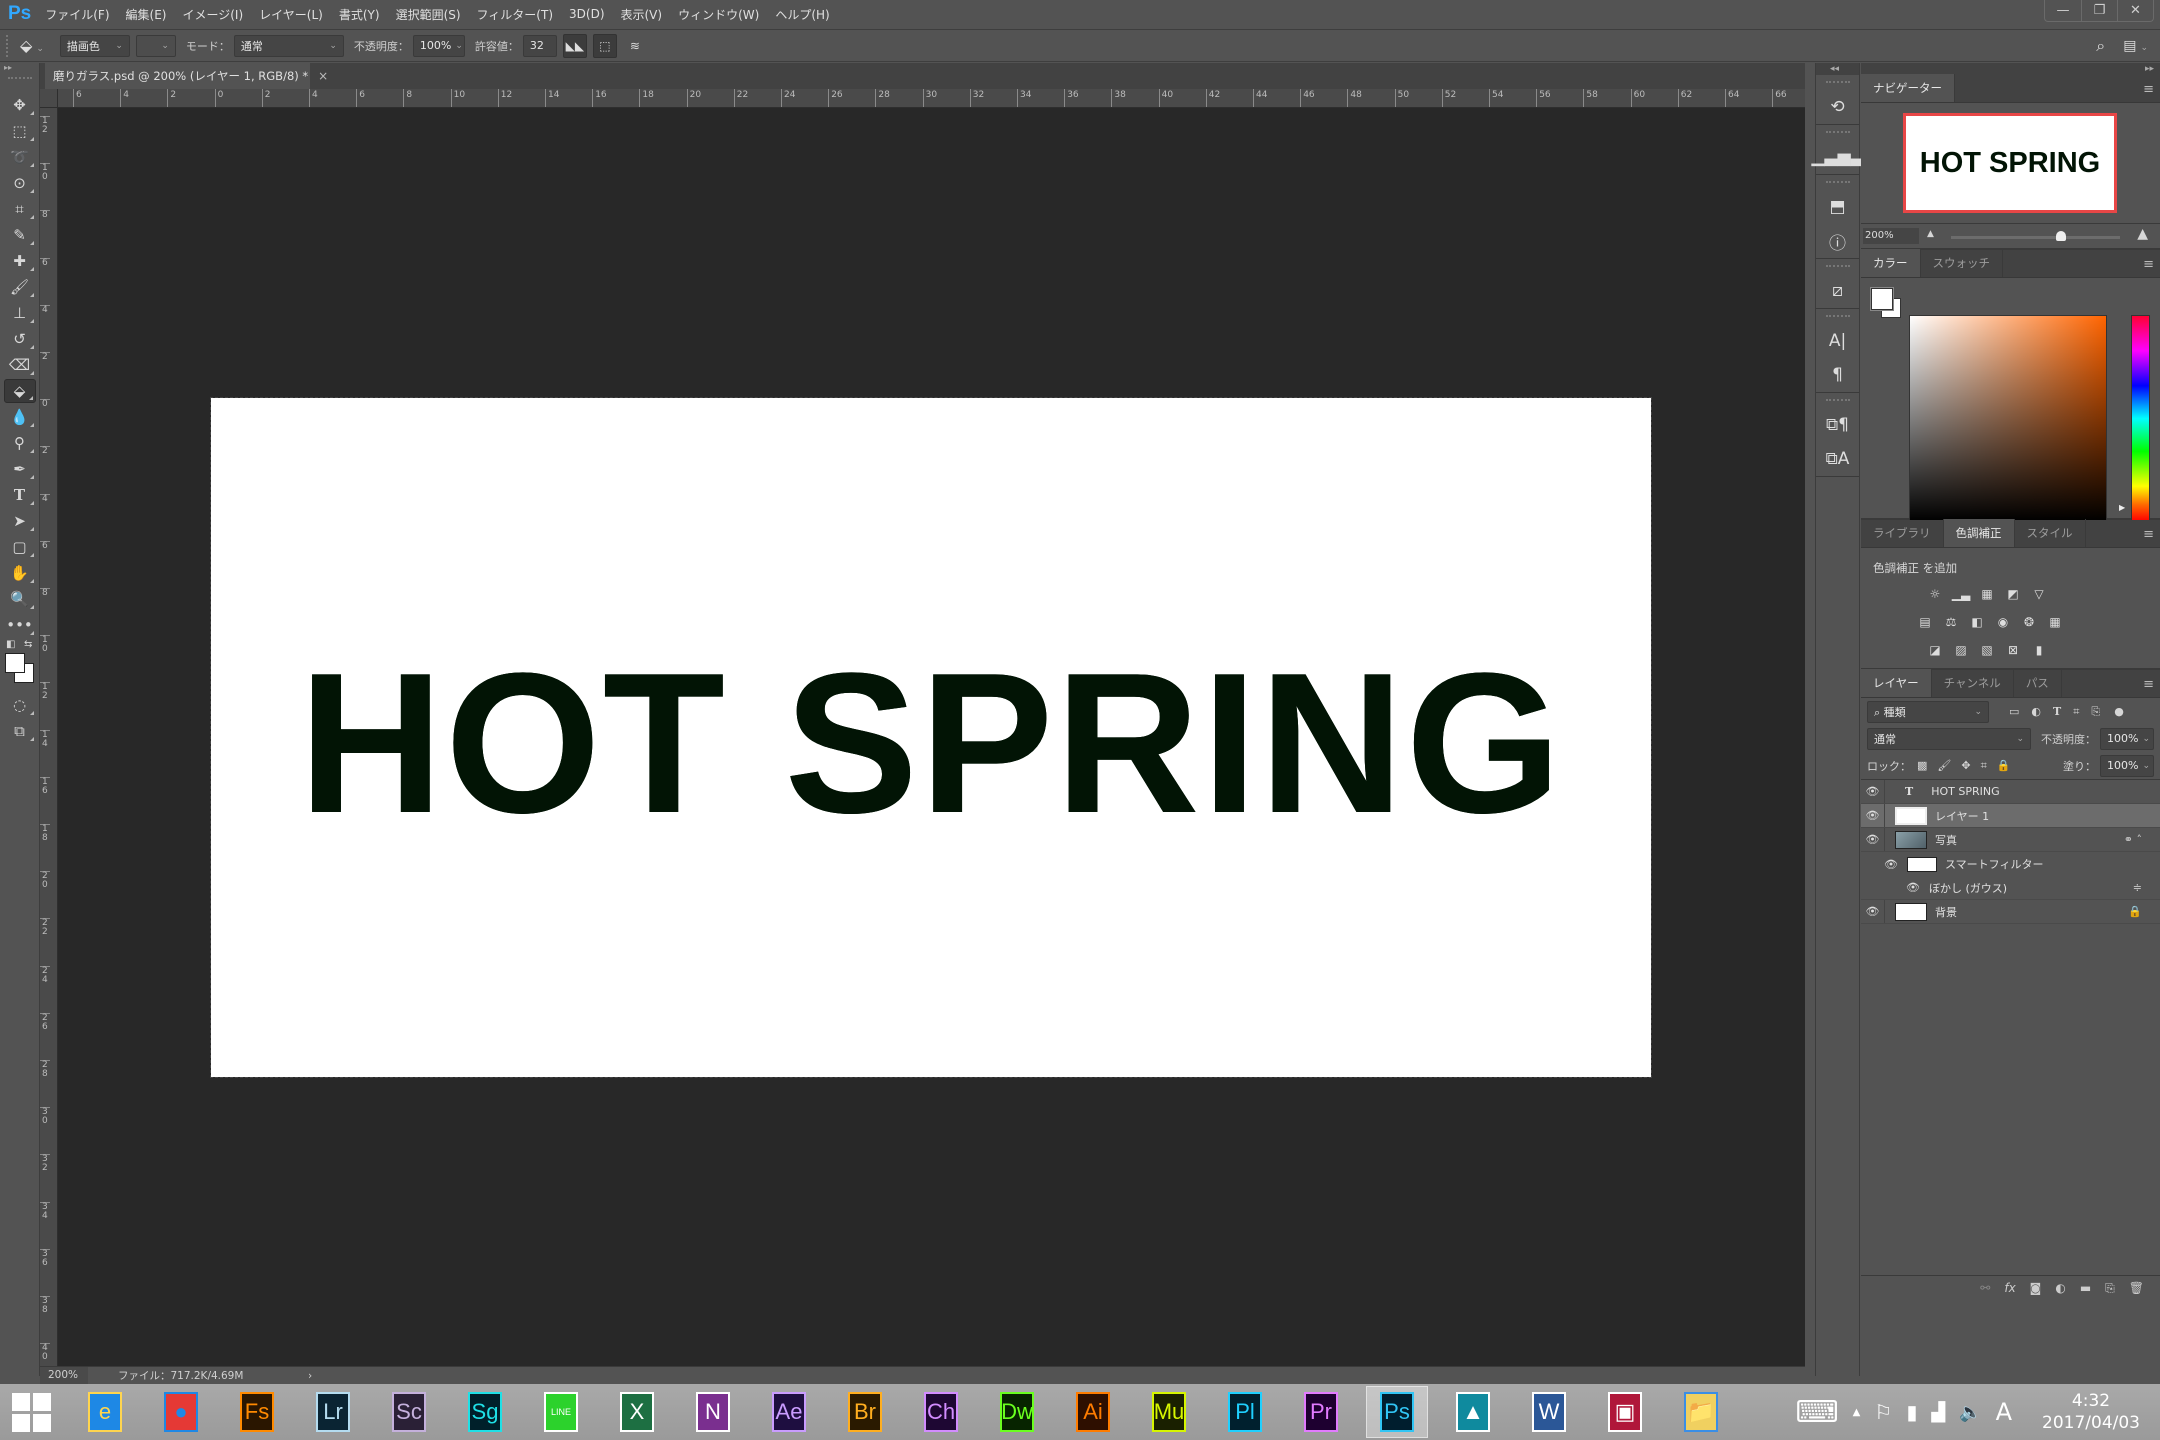 This screenshot has height=1440, width=2160. I want to click on lock-all-icon: 🔒, so click(2004, 765).